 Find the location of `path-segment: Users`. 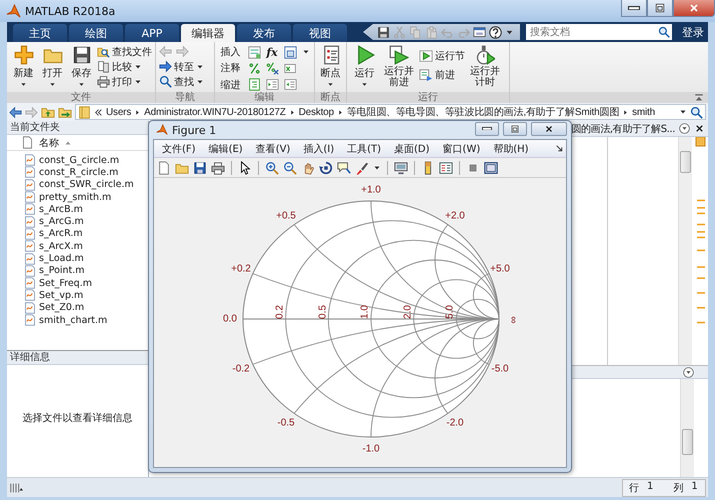

path-segment: Users is located at coordinates (119, 112).